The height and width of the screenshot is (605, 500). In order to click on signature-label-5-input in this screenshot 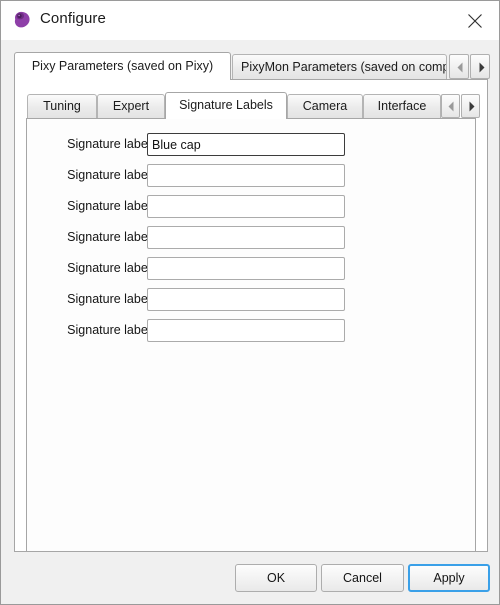, I will do `click(246, 268)`.